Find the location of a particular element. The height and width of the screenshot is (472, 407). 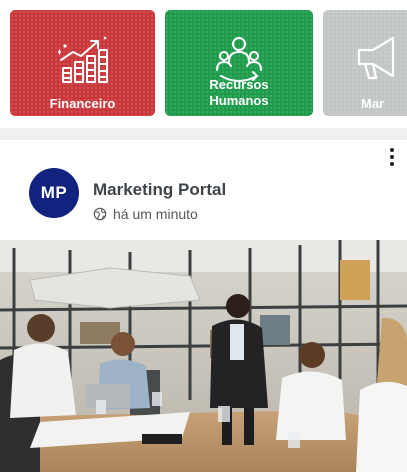

finance-chart-icon is located at coordinates (82, 60).